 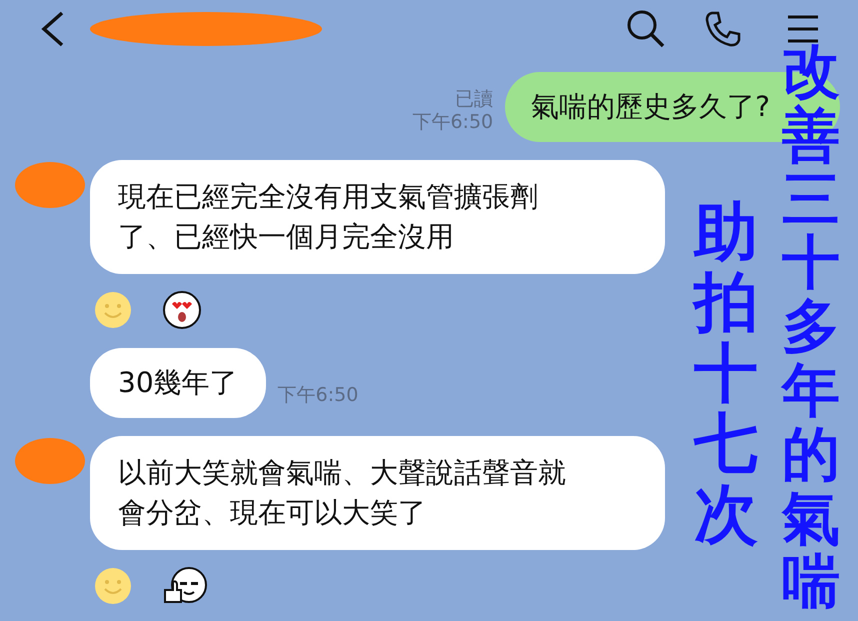 I want to click on message-text: 了、已經快一個月完全沒用, so click(x=286, y=237).